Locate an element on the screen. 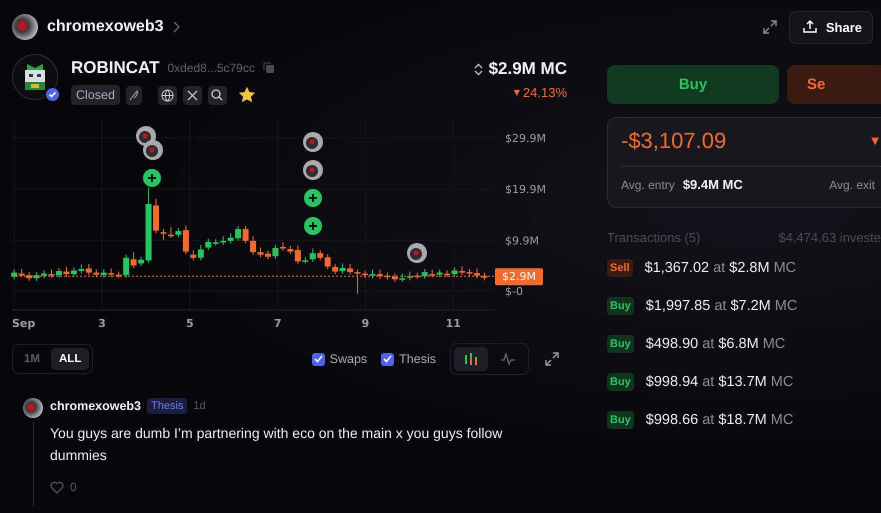 This screenshot has width=881, height=513. axis-label: $19.9M is located at coordinates (525, 189).